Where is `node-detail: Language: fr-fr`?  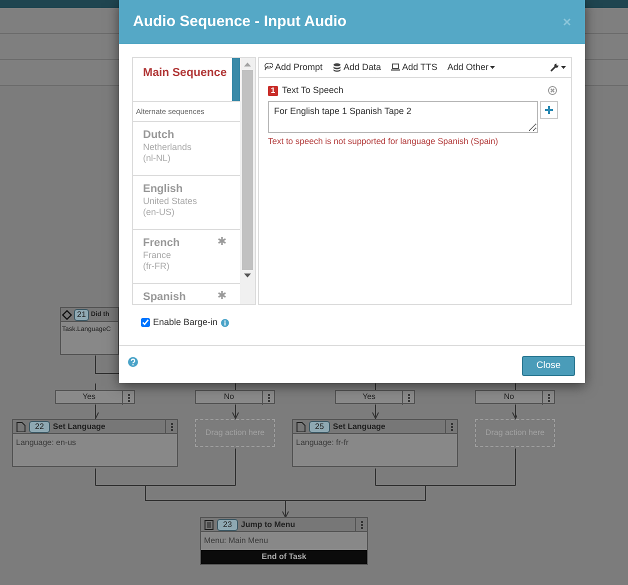 node-detail: Language: fr-fr is located at coordinates (322, 443).